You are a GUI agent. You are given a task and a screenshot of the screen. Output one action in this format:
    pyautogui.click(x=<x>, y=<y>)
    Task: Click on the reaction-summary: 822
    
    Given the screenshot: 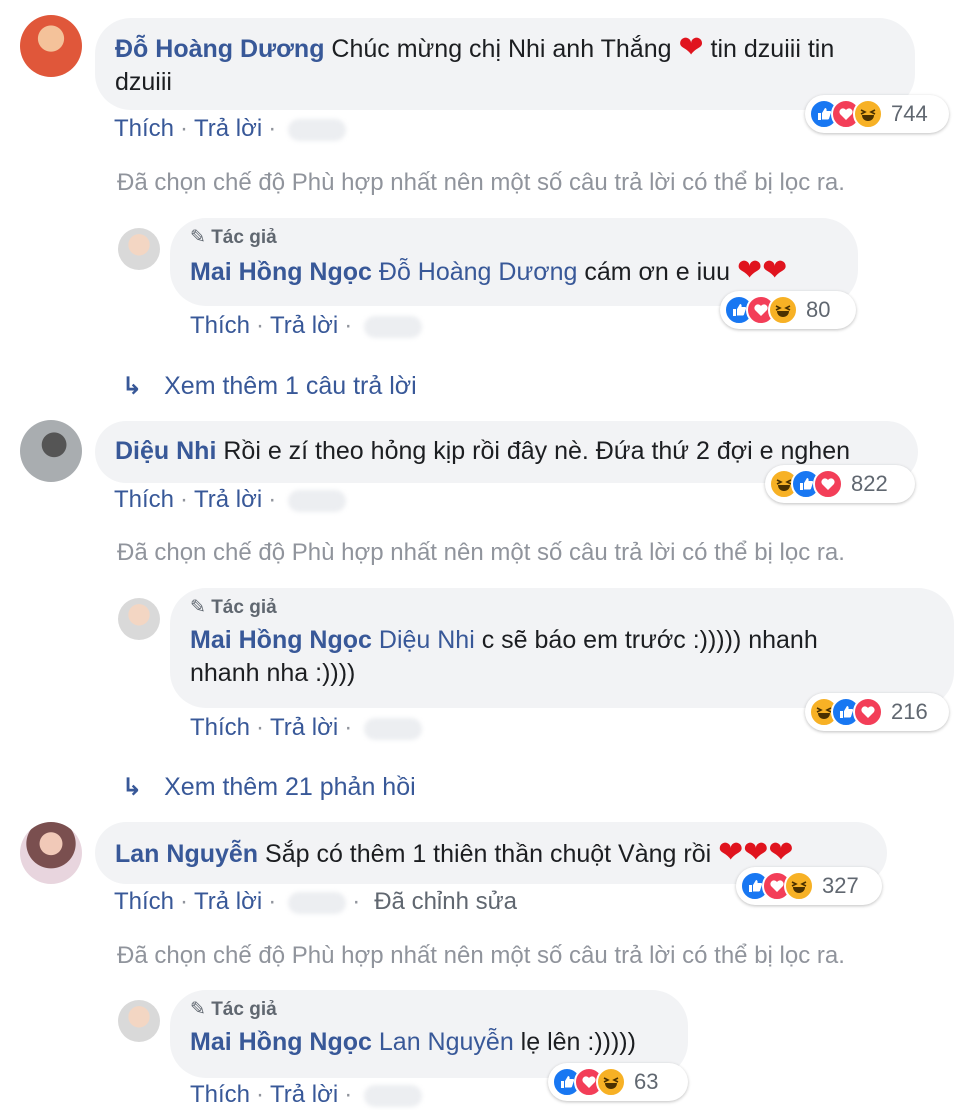 What is the action you would take?
    pyautogui.click(x=840, y=484)
    